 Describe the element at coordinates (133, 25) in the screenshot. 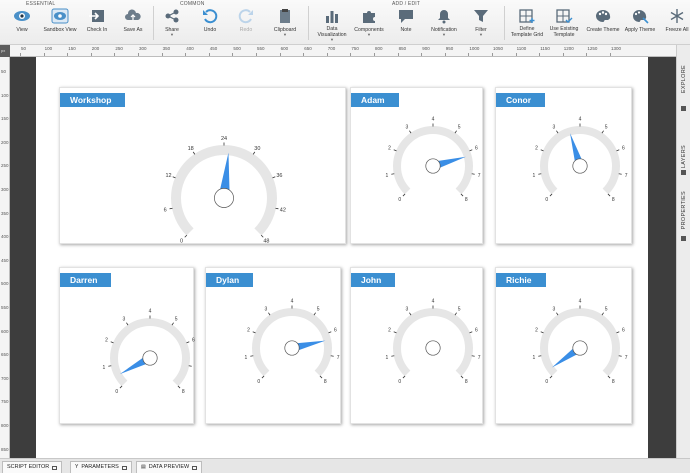

I see `save-as-button: Save As` at that location.